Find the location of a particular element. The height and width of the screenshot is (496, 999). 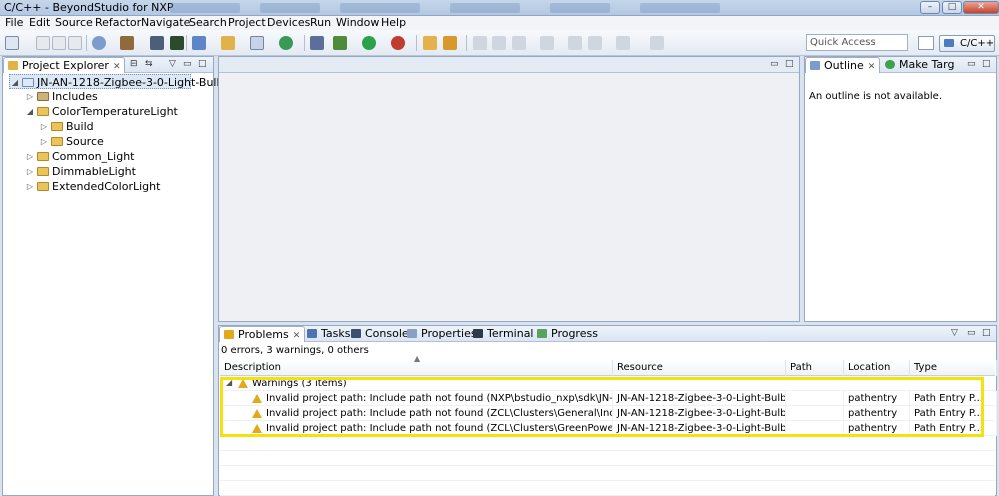

minimize-button: – is located at coordinates (930, 7).